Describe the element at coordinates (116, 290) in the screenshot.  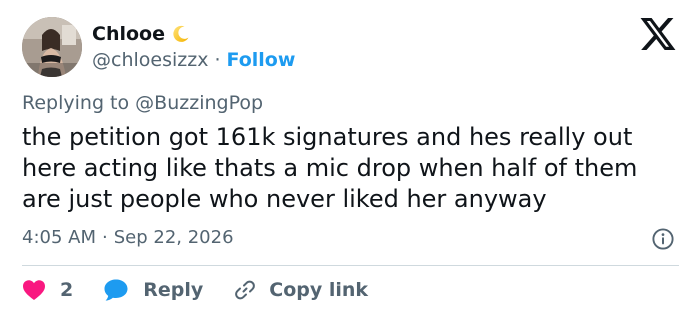
I see `speech-bubble-icon` at that location.